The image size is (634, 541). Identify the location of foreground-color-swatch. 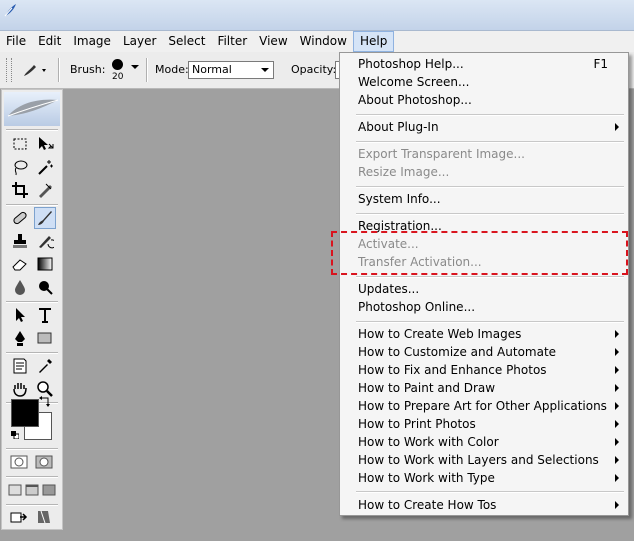
(25, 413).